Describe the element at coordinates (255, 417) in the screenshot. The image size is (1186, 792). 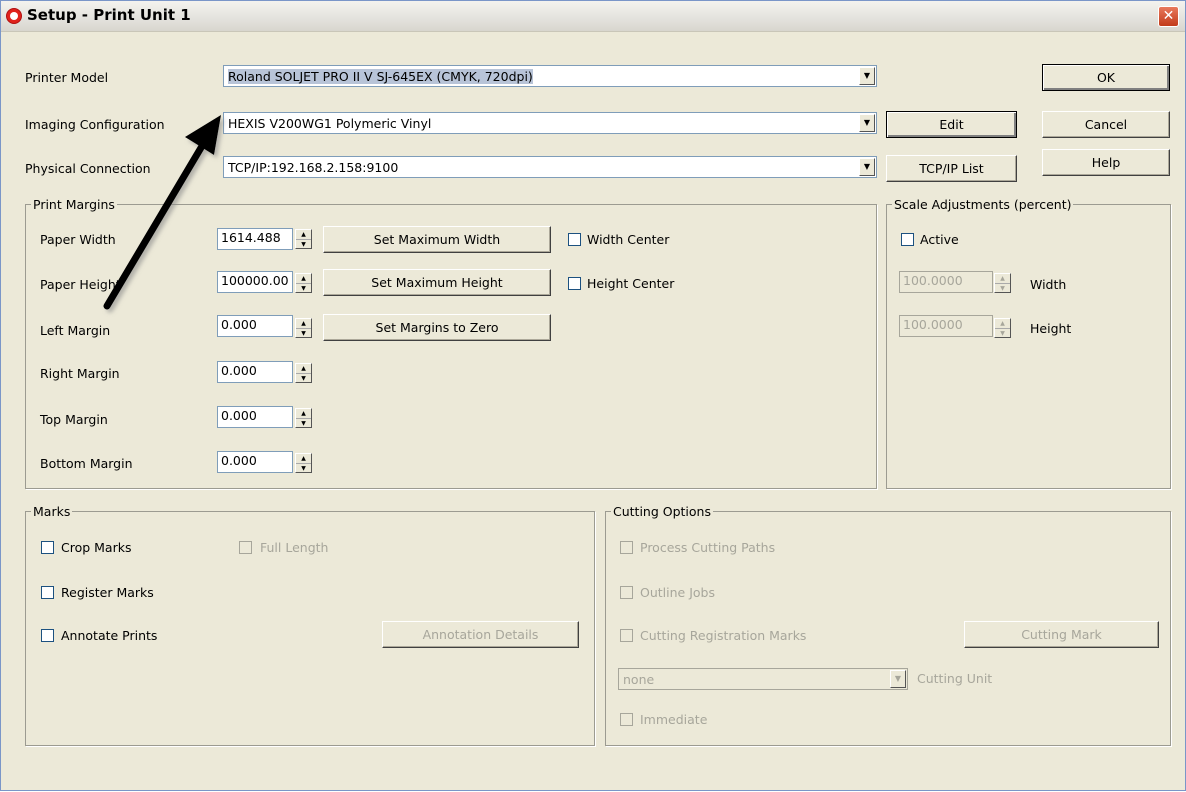
I see `top-margin-input: 0.000` at that location.